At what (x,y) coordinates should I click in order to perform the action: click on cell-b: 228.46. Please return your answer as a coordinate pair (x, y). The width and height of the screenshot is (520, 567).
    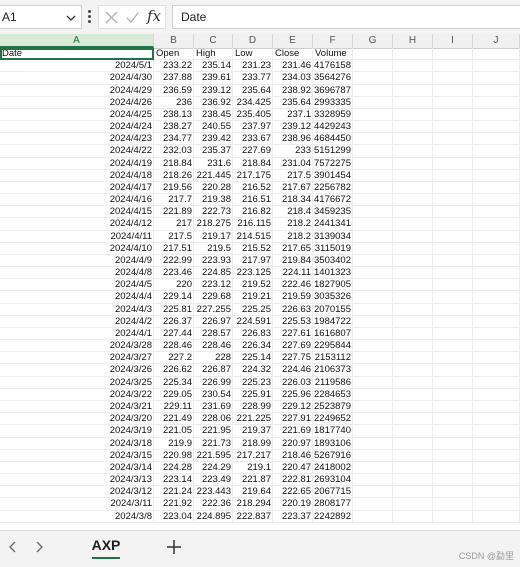
    Looking at the image, I should click on (174, 346).